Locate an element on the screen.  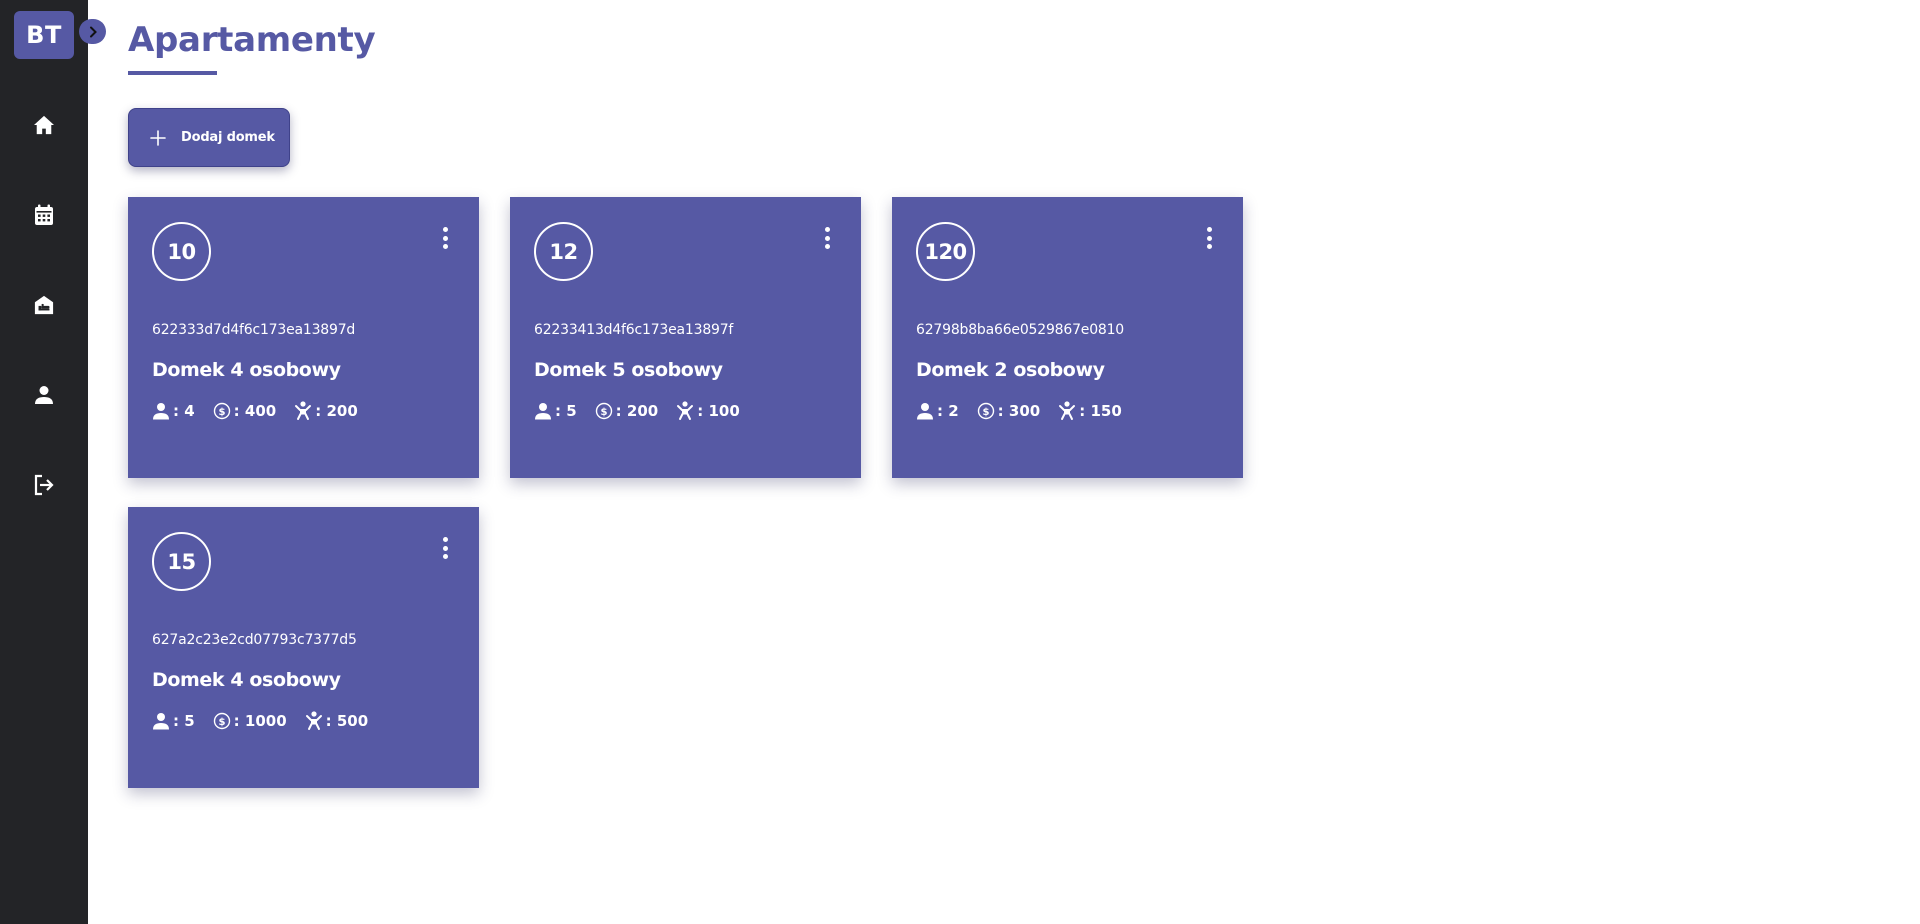
add-house-button: Dodaj domek is located at coordinates (209, 137).